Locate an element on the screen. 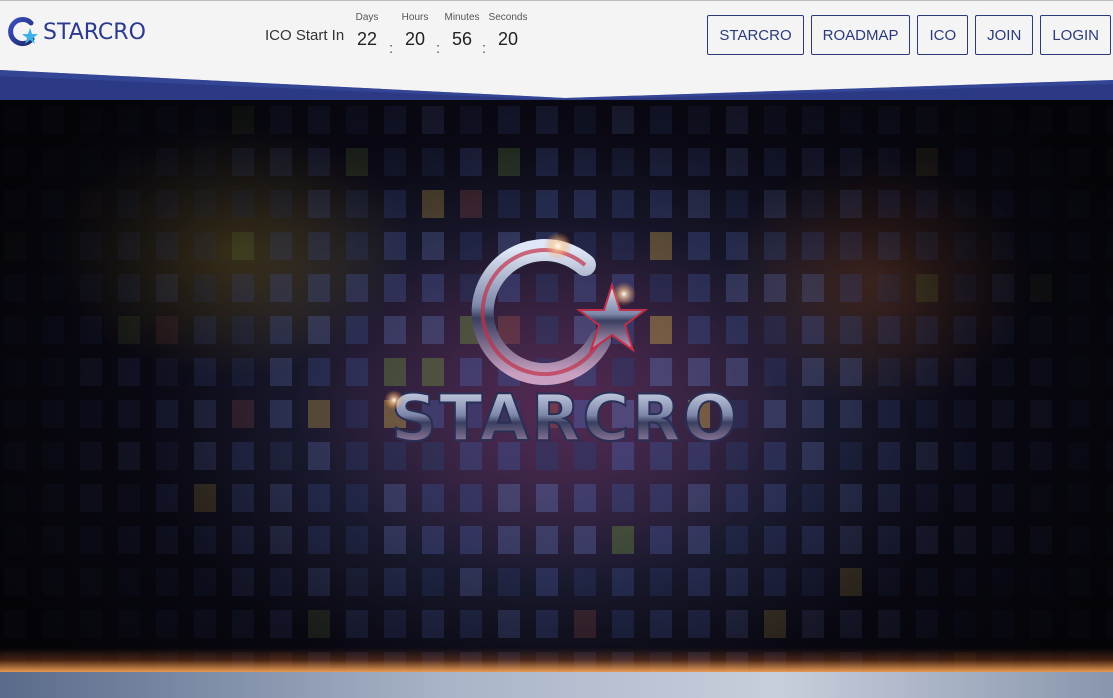 The height and width of the screenshot is (698, 1113). countdown-days: Days 22 is located at coordinates (367, 30).